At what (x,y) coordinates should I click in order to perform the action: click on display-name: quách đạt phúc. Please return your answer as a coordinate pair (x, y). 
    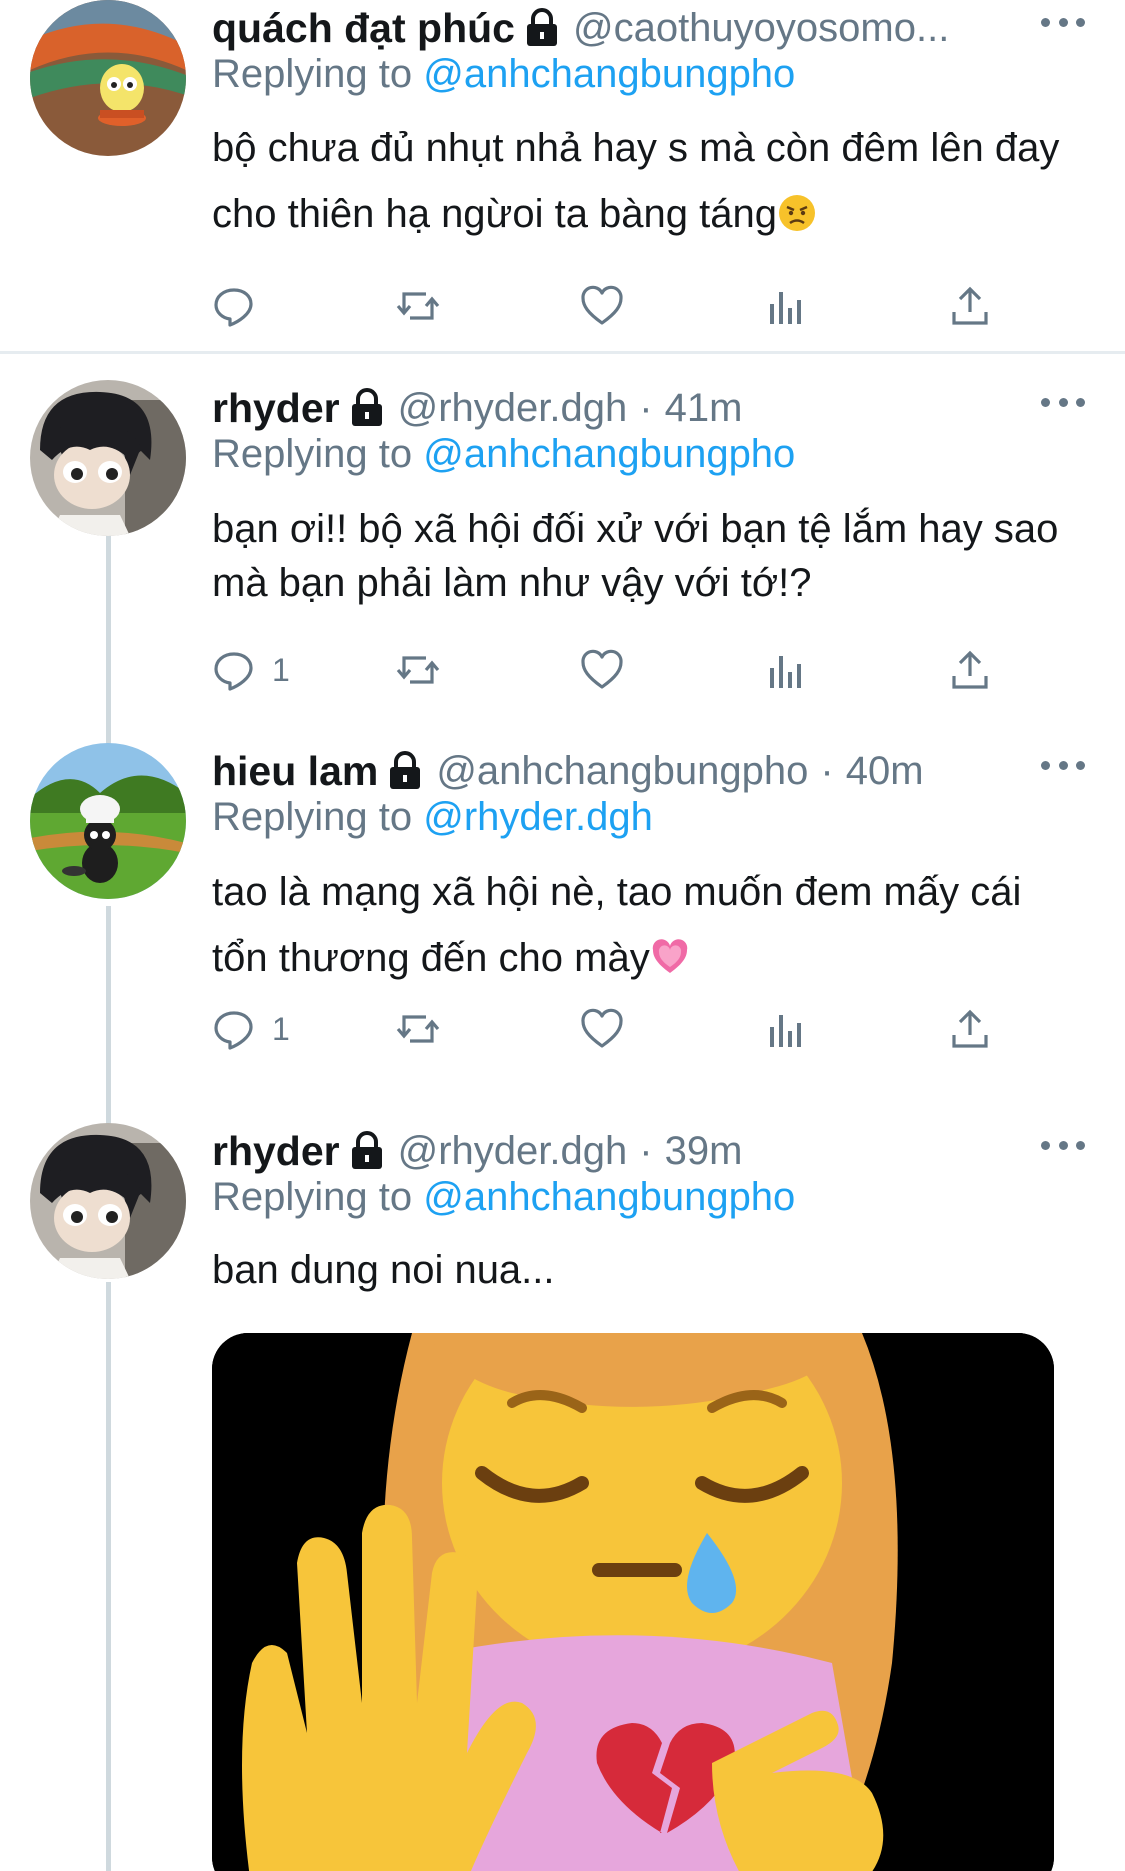
    Looking at the image, I should click on (363, 28).